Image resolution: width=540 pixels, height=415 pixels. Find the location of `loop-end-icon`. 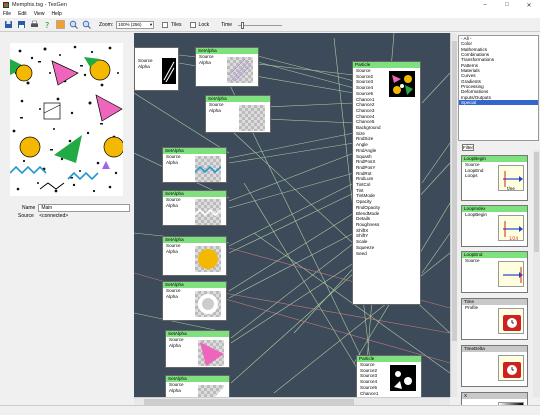

loop-end-icon is located at coordinates (511, 274).